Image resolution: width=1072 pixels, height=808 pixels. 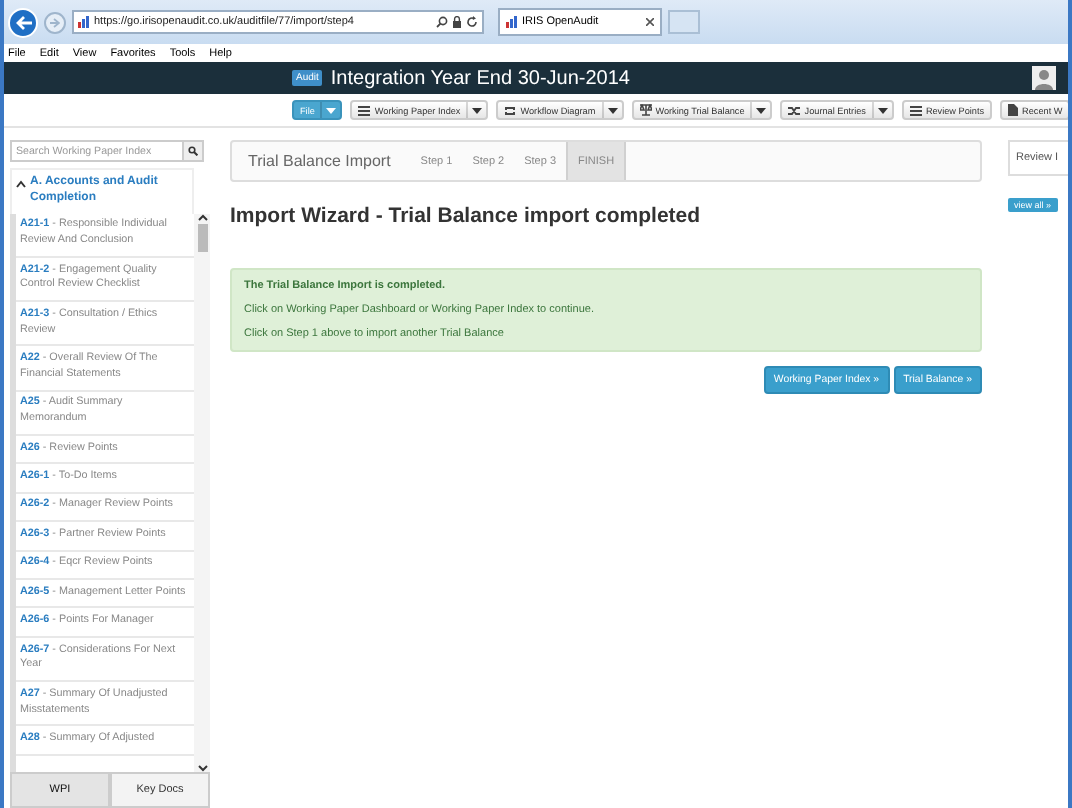 What do you see at coordinates (645, 110) in the screenshot?
I see `scale-icon` at bounding box center [645, 110].